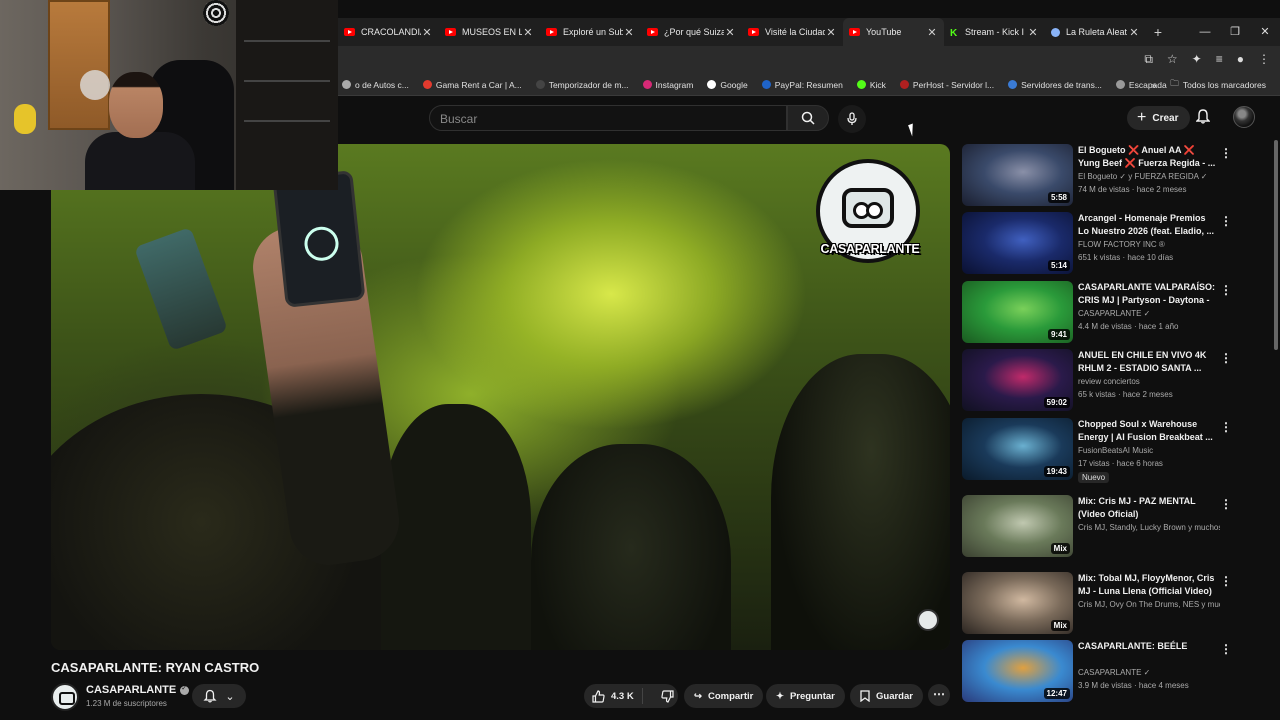  What do you see at coordinates (489, 32) in the screenshot?
I see `browser-tab: MUSEOS EN LA✕` at bounding box center [489, 32].